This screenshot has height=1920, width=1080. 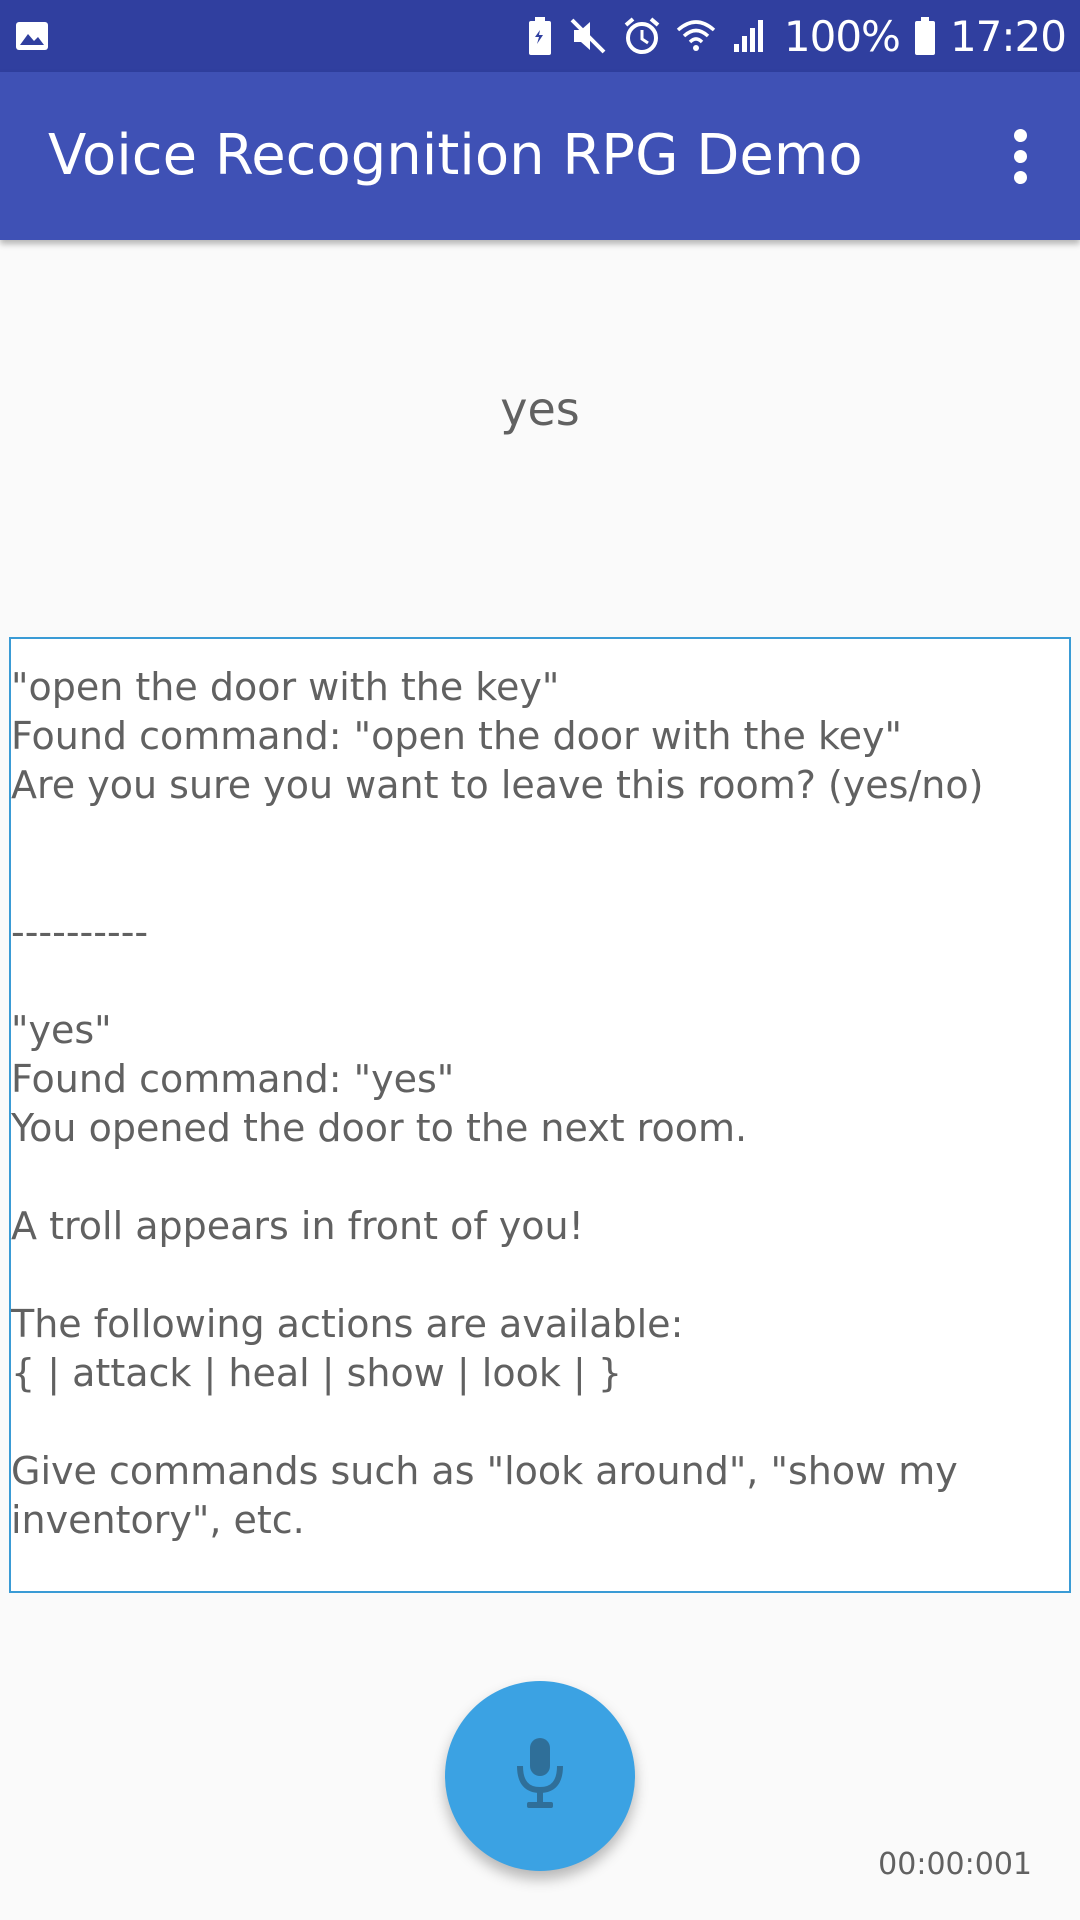 I want to click on log-line: "yes", so click(x=61, y=1030).